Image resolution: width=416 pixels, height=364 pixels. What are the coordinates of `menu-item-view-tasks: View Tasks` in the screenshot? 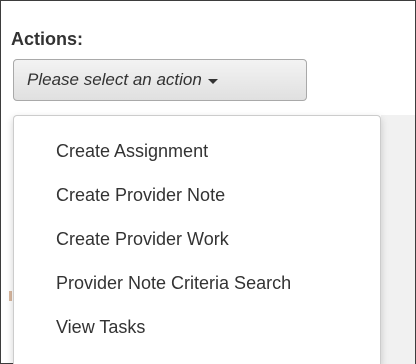 It's located at (197, 327).